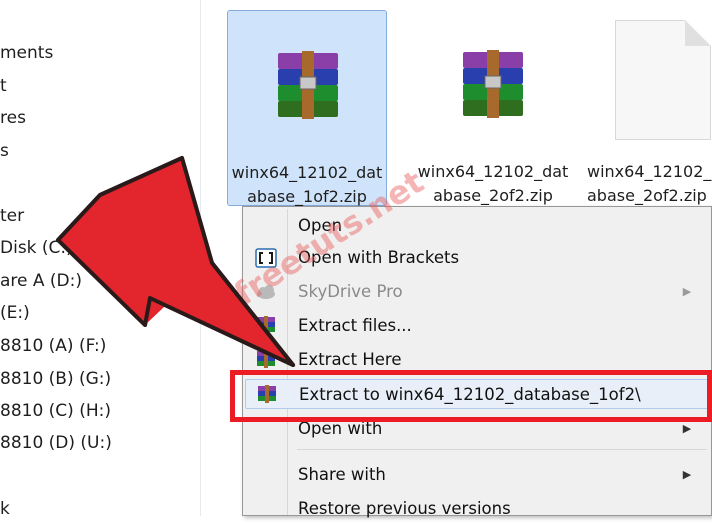  What do you see at coordinates (175, 261) in the screenshot?
I see `pointer-arrow-icon` at bounding box center [175, 261].